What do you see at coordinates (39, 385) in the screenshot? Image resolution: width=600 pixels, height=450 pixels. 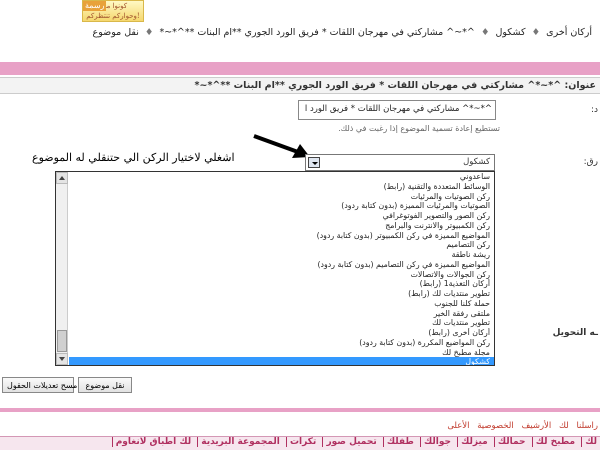 I see `reset-fields-button: مسح تعديلات الحقول` at bounding box center [39, 385].